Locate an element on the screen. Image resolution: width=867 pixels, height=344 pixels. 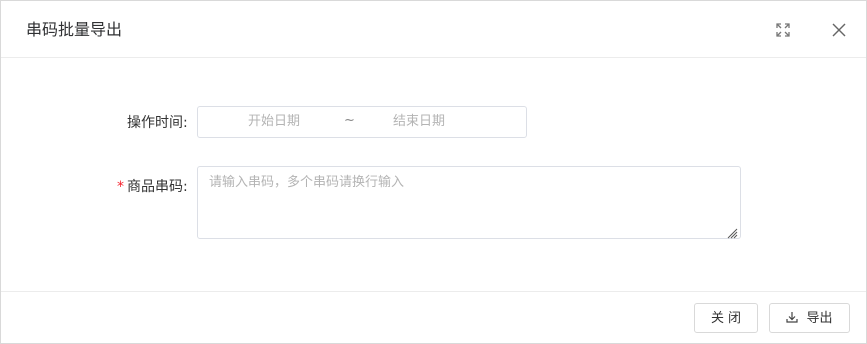
start-date-input: 开始日期 is located at coordinates (274, 122).